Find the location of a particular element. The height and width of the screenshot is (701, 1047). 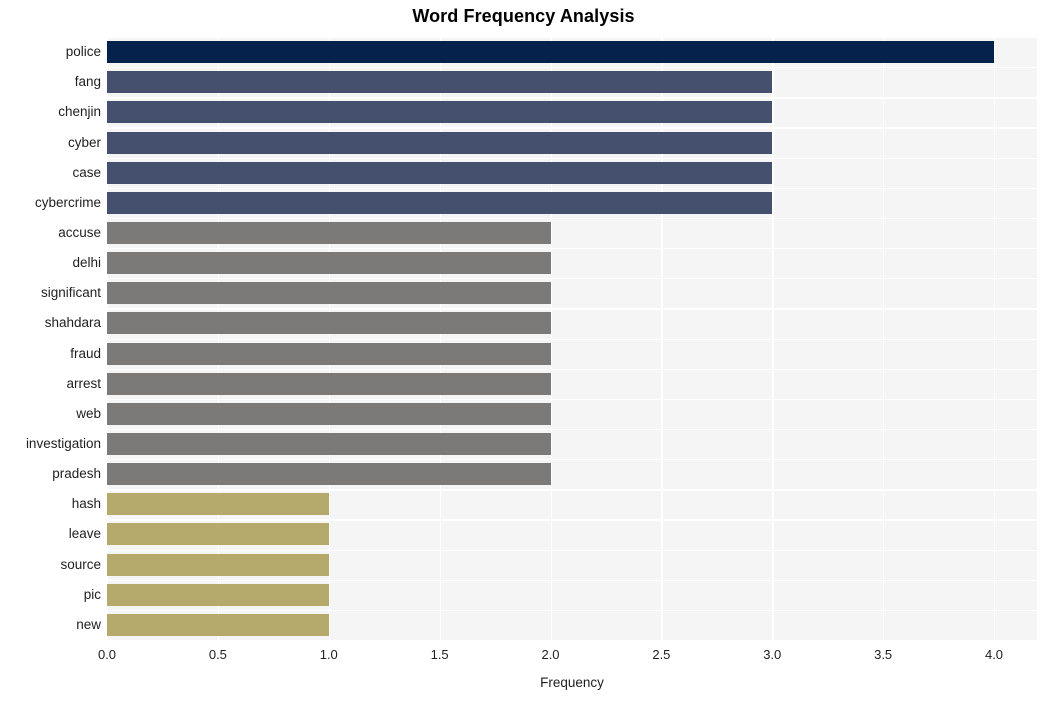

x-axis-tick-labels: 0.0 0.5 1.0 1.5 2.0 2.5 3.0 3.5 4.0 is located at coordinates (567, 657).